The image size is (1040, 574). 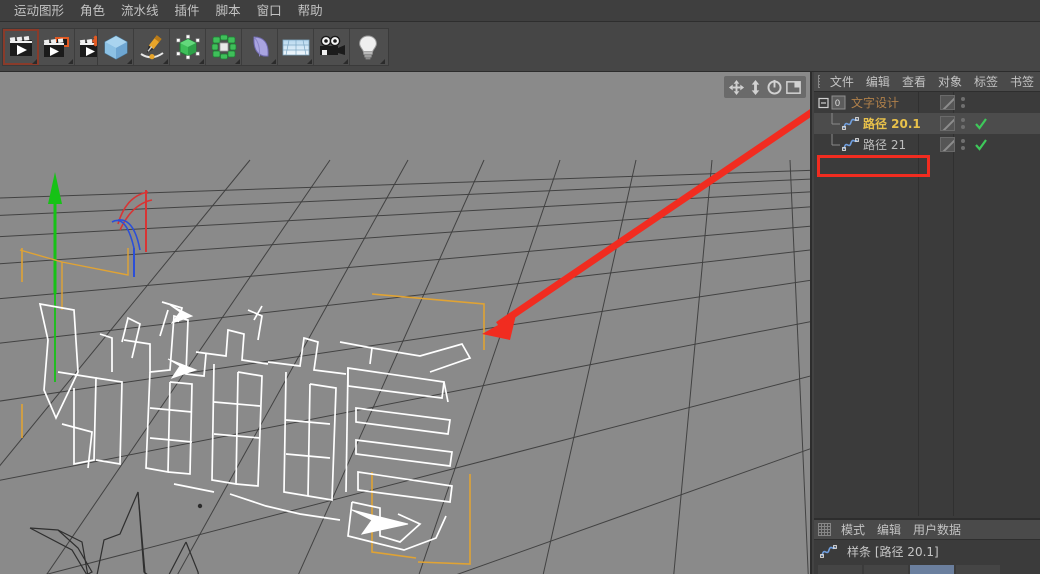 I want to click on attribute-title-row: 样条 [路径 20.1], so click(x=927, y=551).